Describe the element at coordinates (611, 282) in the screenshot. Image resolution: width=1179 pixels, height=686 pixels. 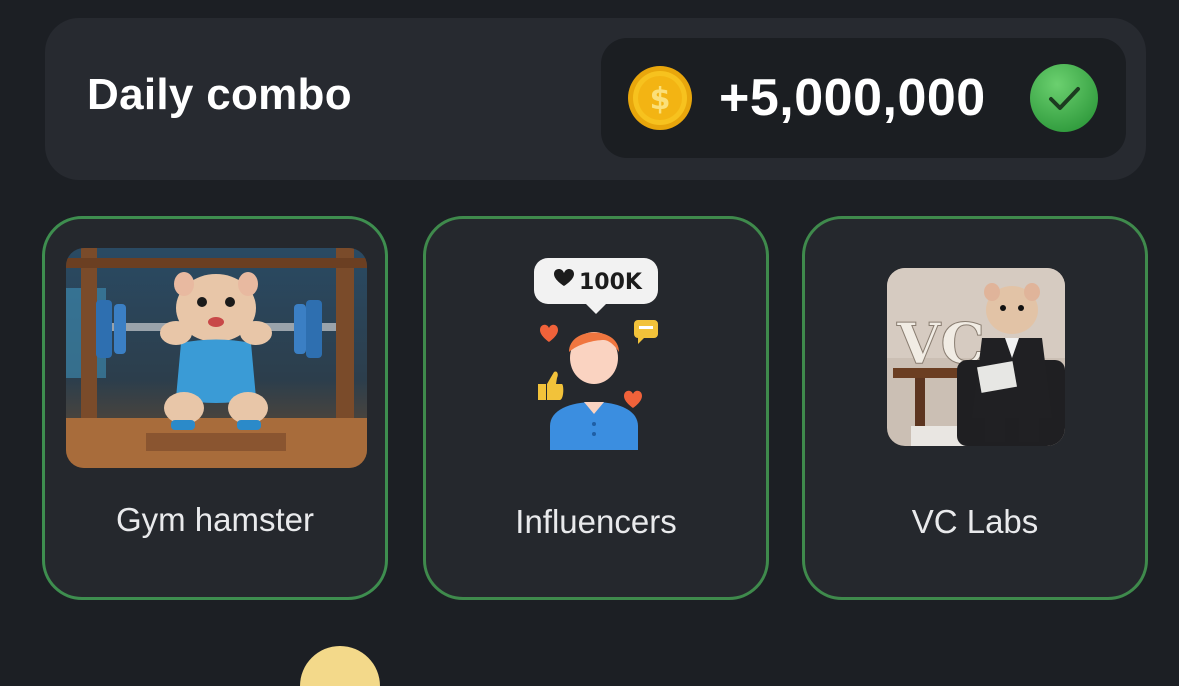
I see `svg-text: 100K` at that location.